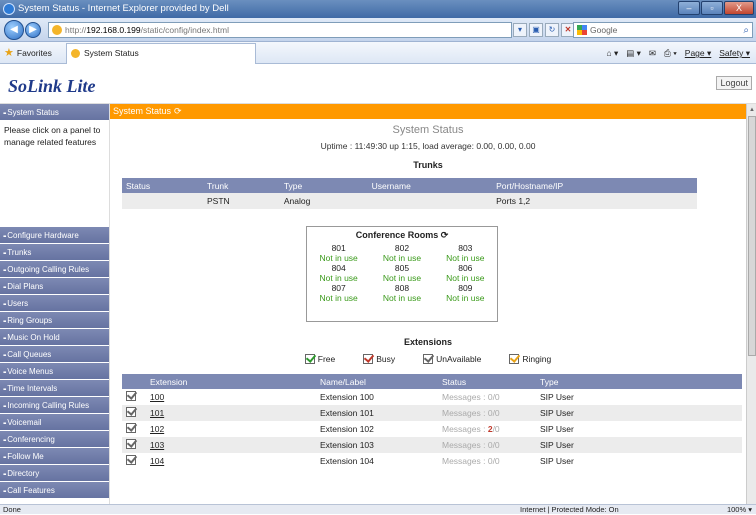 The height and width of the screenshot is (515, 756). What do you see at coordinates (54, 112) in the screenshot?
I see `sidebar-item-system-status: ▪▪ System Status` at bounding box center [54, 112].